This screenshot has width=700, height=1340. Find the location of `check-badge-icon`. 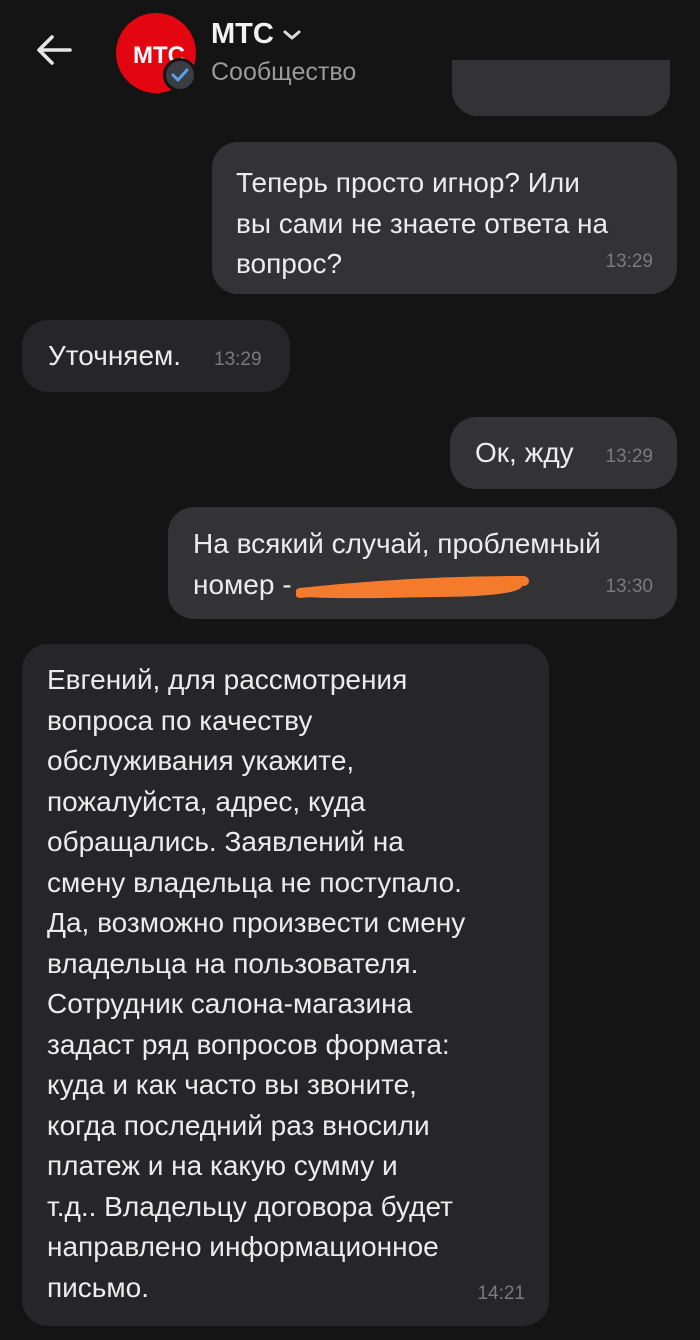

check-badge-icon is located at coordinates (180, 75).